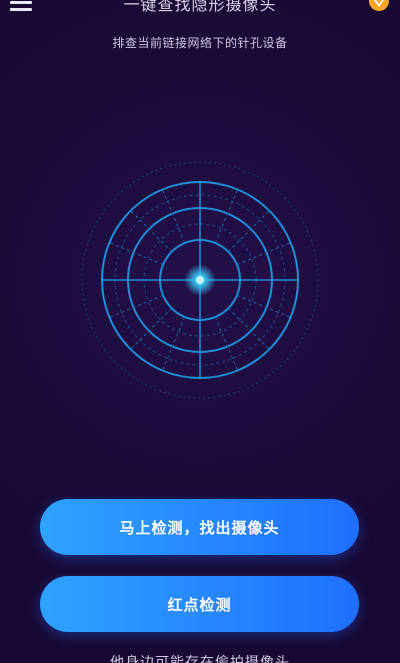 This screenshot has height=663, width=400. I want to click on red-dot-detect-button: 红点检测, so click(199, 604).